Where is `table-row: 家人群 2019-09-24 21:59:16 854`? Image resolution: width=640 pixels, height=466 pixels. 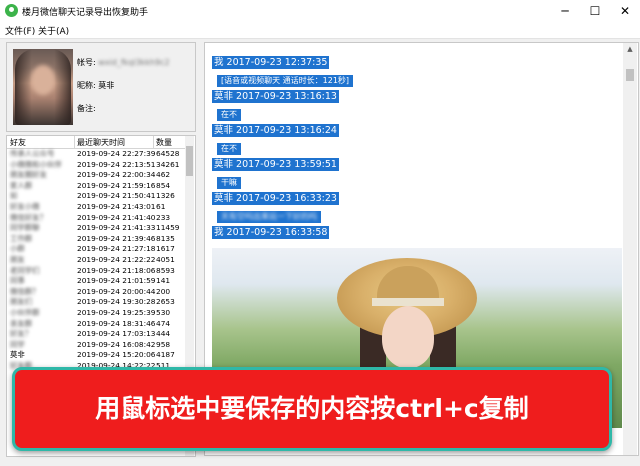 table-row: 家人群 2019-09-24 21:59:16 854 is located at coordinates (96, 186).